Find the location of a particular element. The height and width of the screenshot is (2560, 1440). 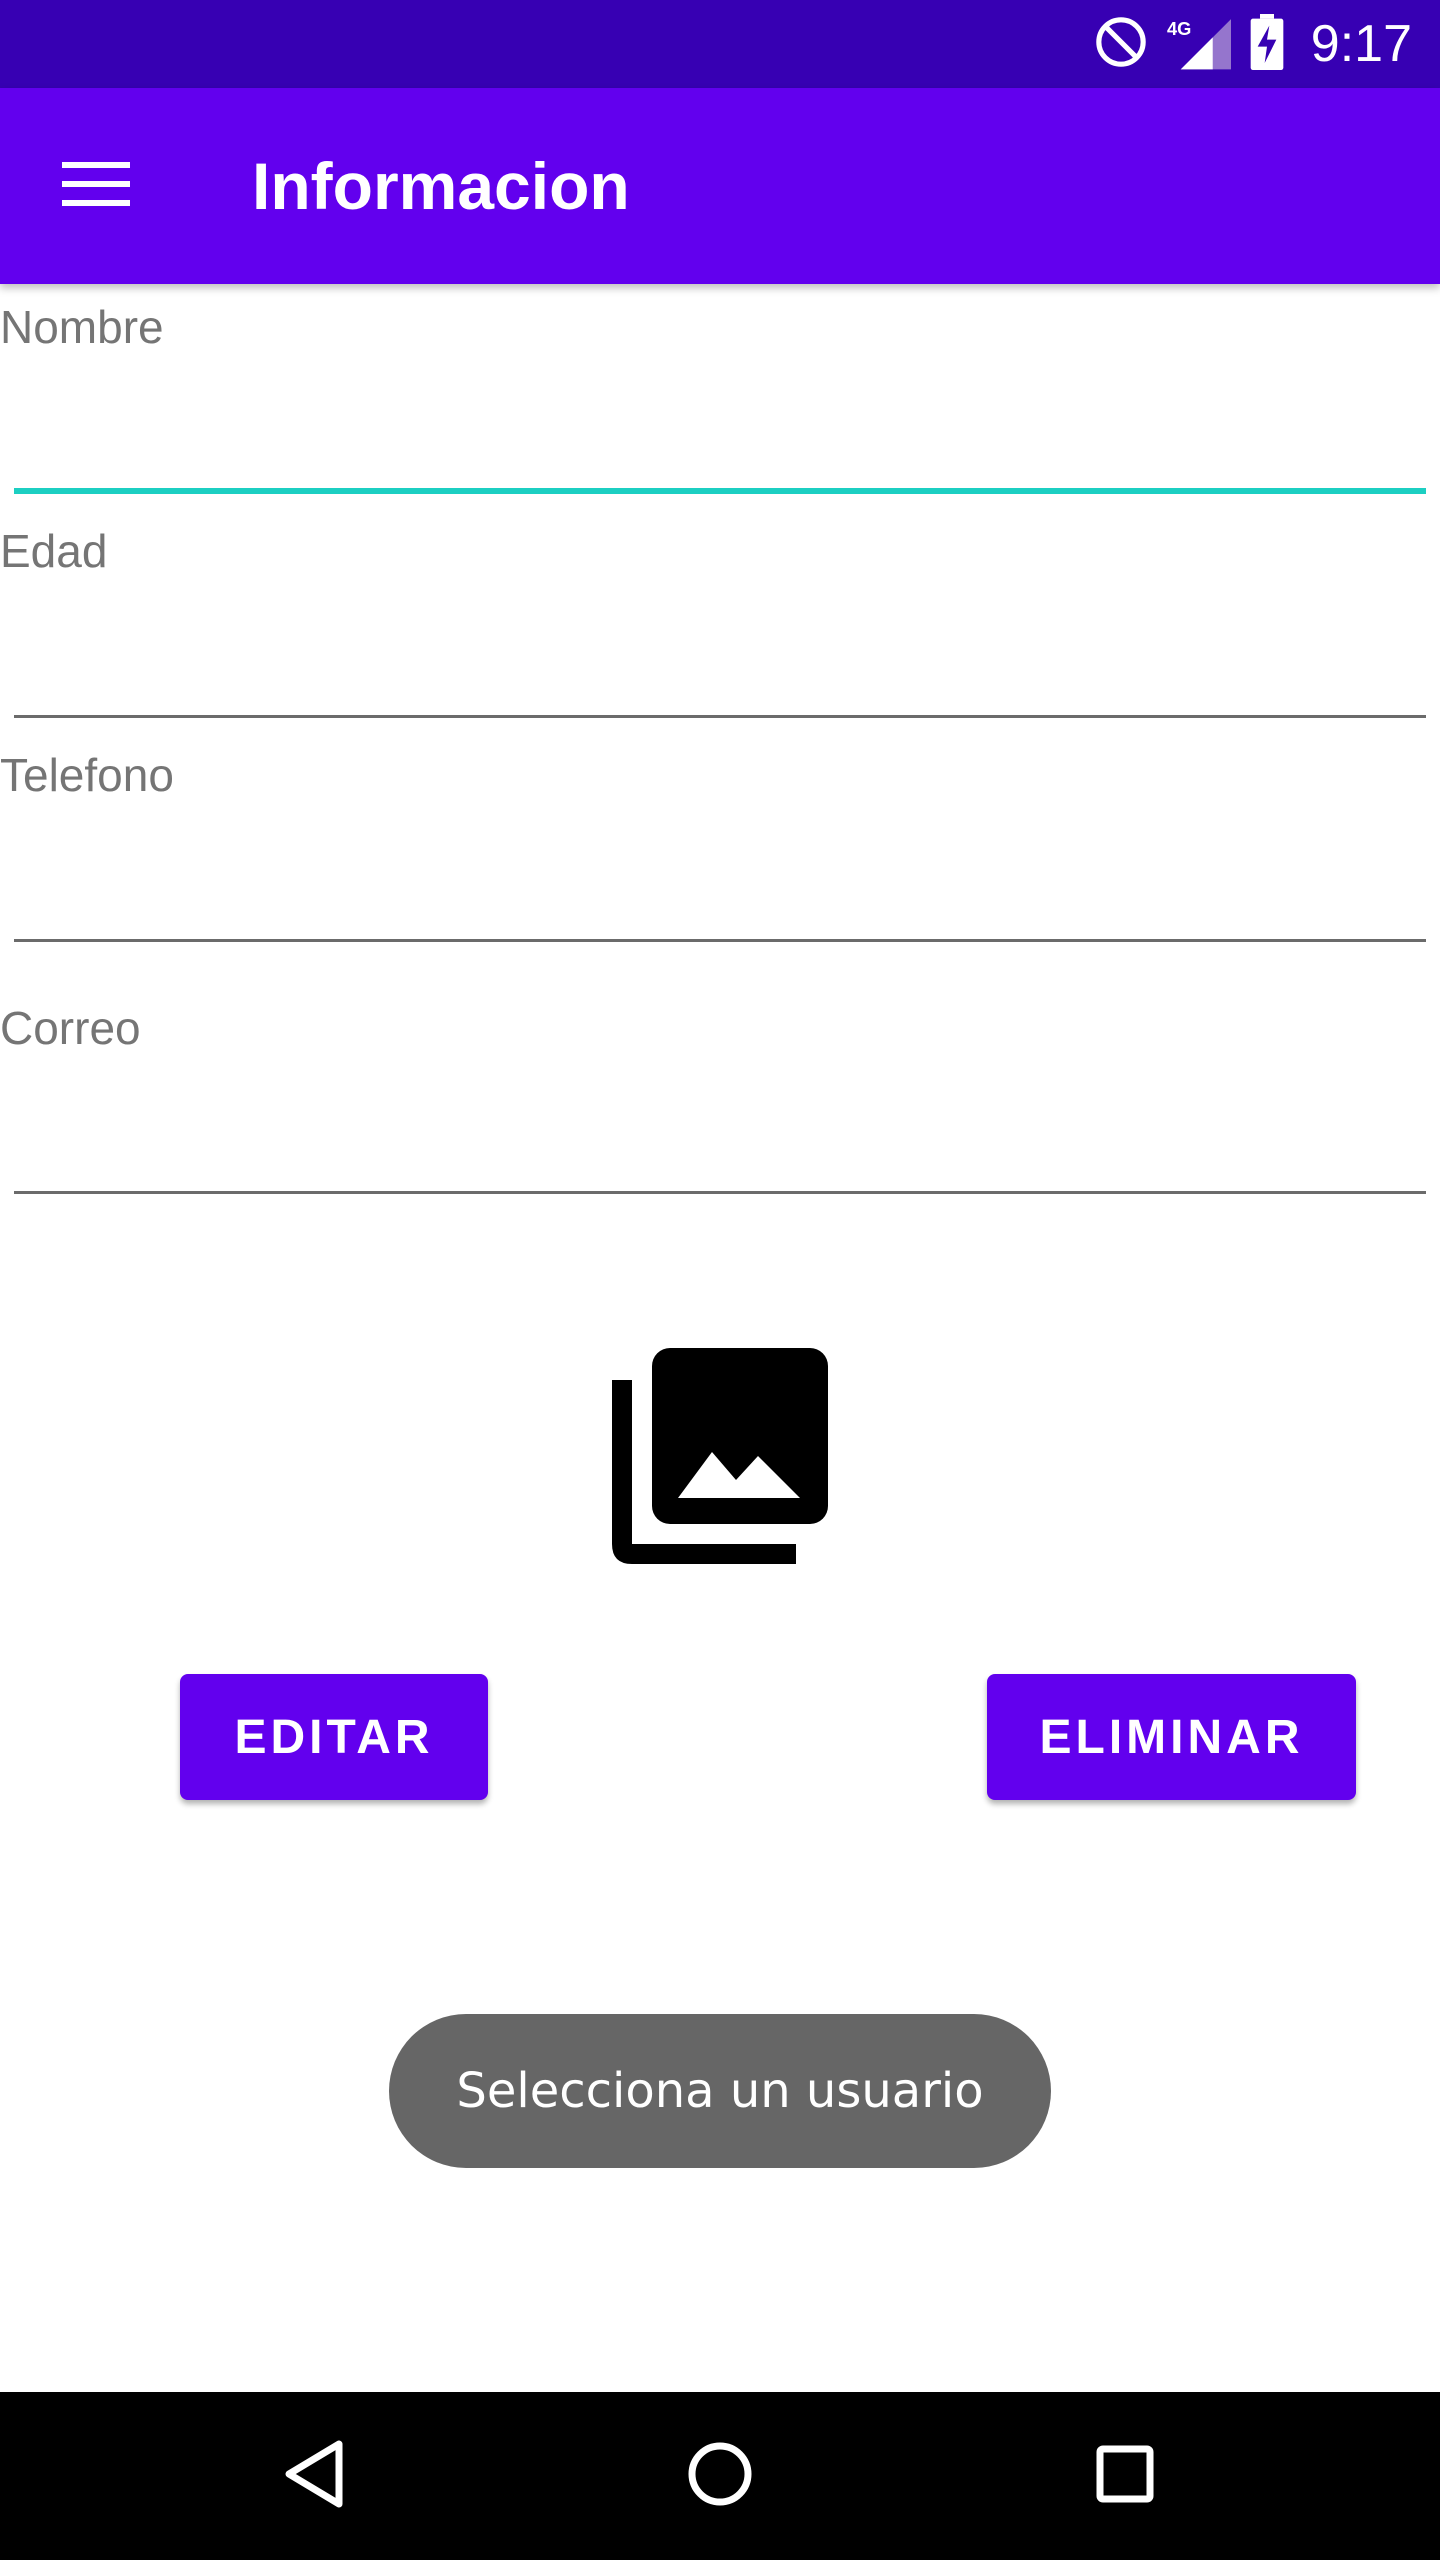

nombre-field is located at coordinates (720, 446).